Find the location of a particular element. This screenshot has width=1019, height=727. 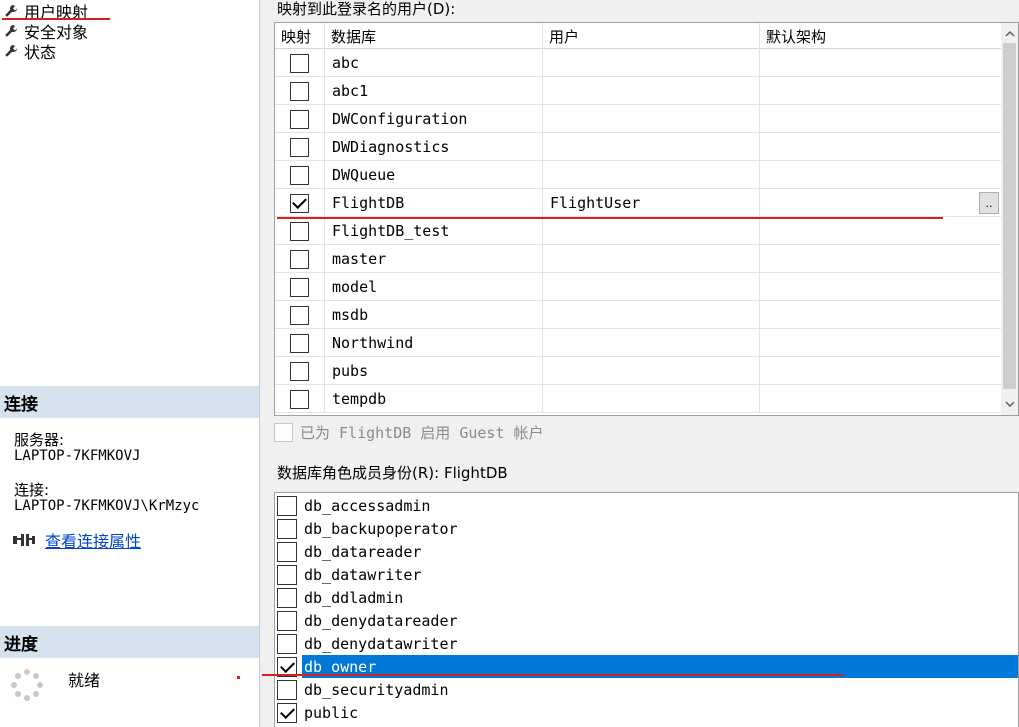

database-cell: DWDiagnostics is located at coordinates (434, 147).